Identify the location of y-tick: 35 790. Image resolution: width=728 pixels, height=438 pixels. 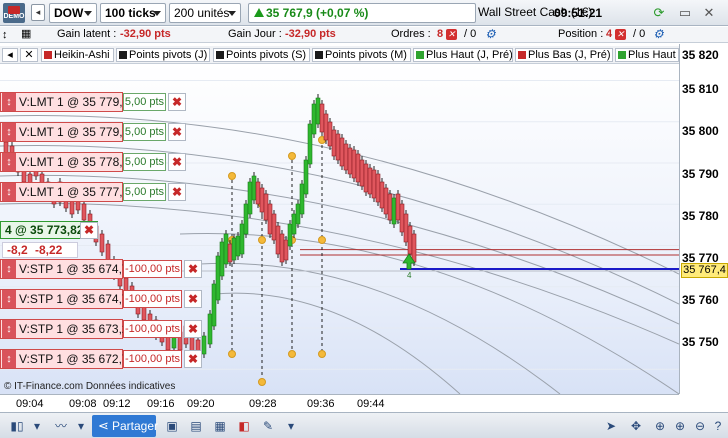
(700, 174).